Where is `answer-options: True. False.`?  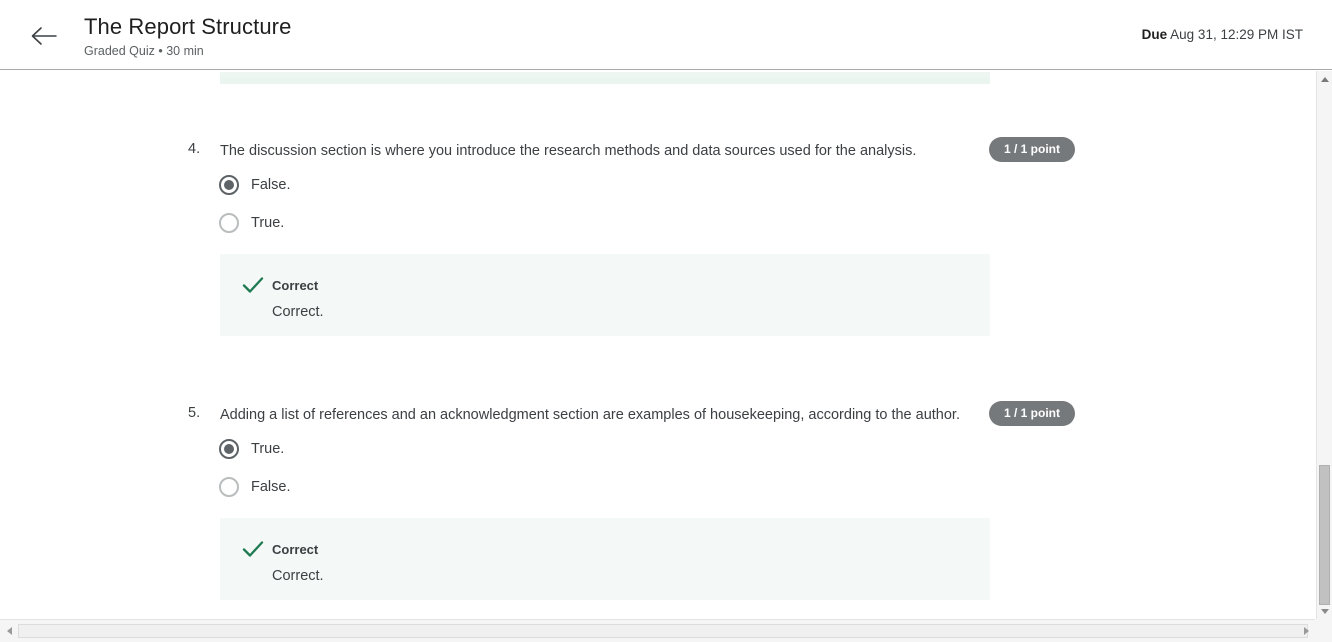 answer-options: True. False. is located at coordinates (658, 473).